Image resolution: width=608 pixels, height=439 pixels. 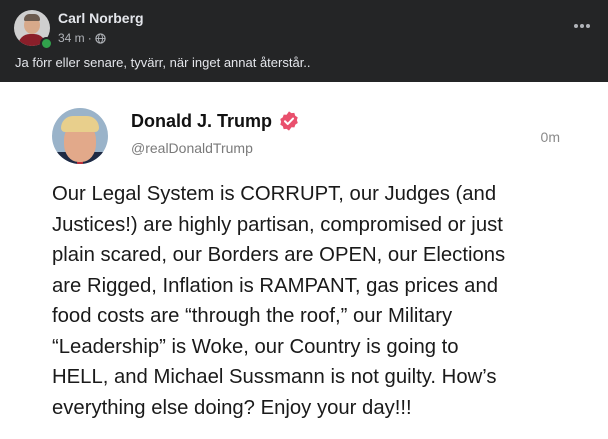 I want to click on author-name: Carl Norberg, so click(x=101, y=18).